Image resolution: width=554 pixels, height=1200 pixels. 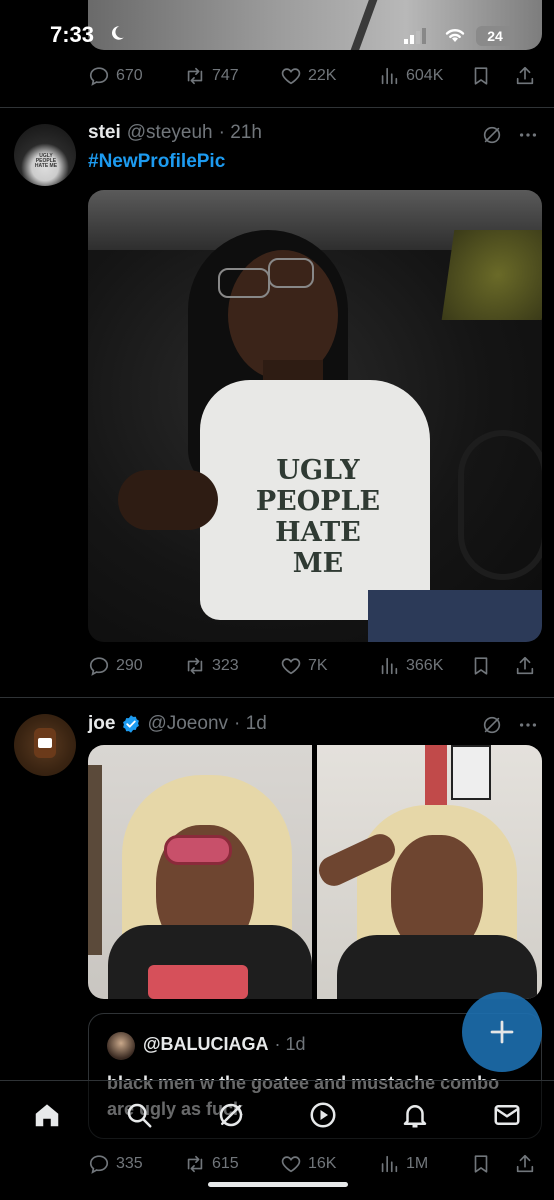 I want to click on avatar-shirt-text: UGLY PEOPLE HATE ME, so click(x=46, y=161).